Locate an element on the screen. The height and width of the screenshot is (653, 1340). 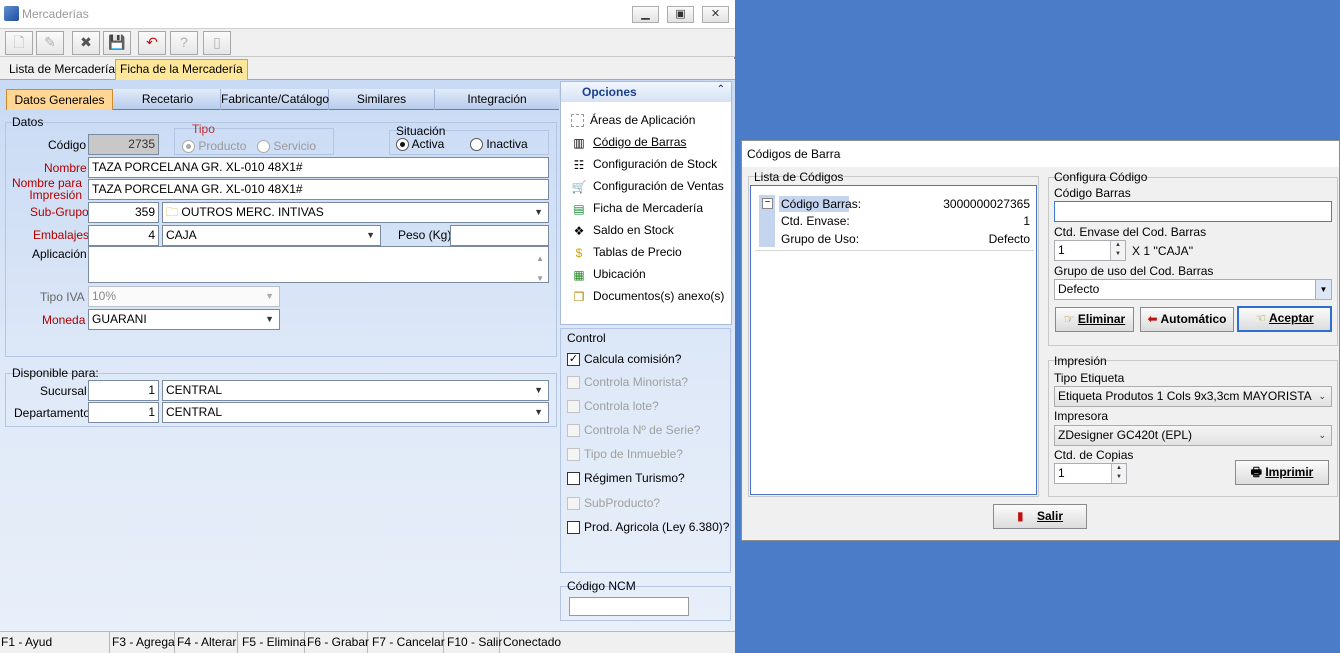
ctd-envase-suffix: X 1 ''CAJA'' is located at coordinates (1163, 251).